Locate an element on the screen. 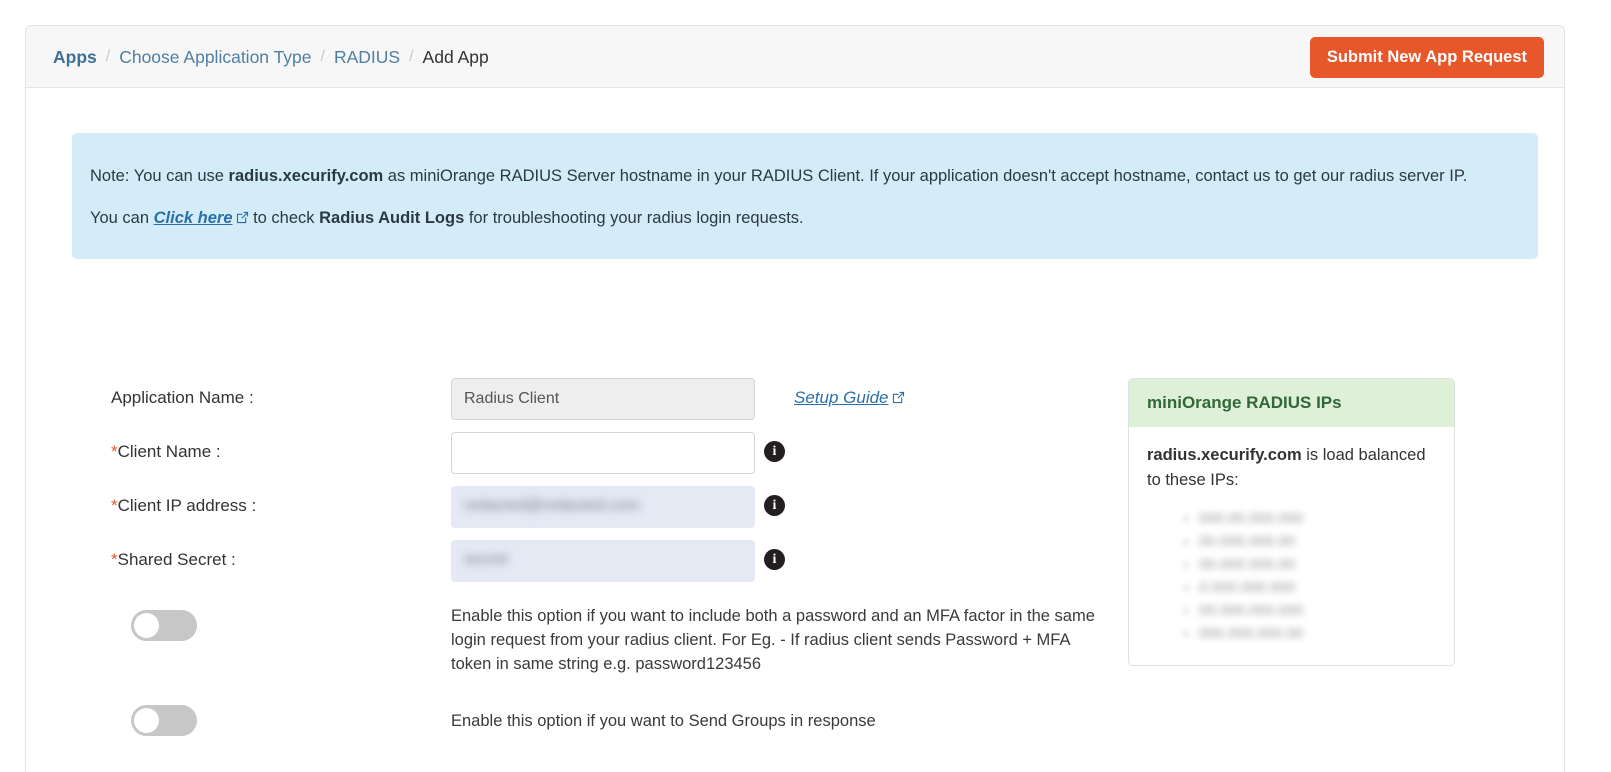 The height and width of the screenshot is (772, 1611). label-shared-secret-text: Shared Secret : is located at coordinates (176, 559).